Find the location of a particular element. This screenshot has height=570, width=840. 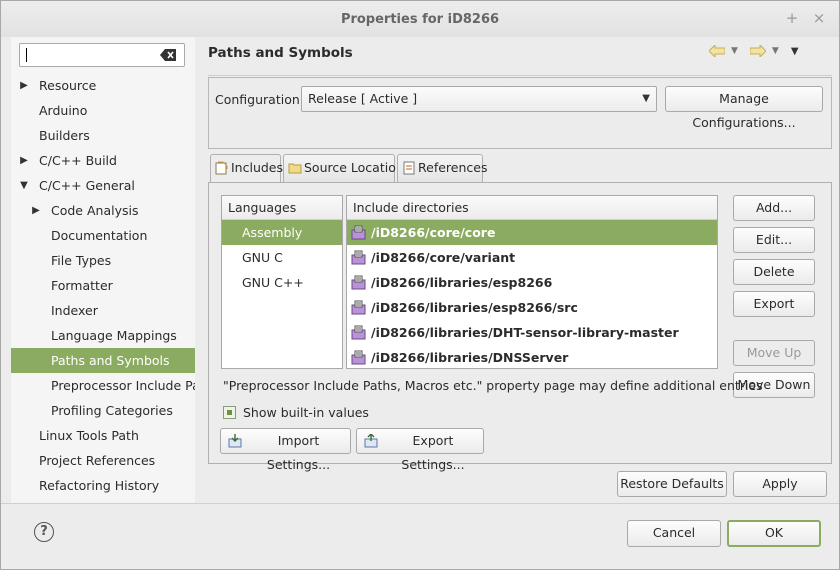

delete-button: Delete is located at coordinates (774, 272).